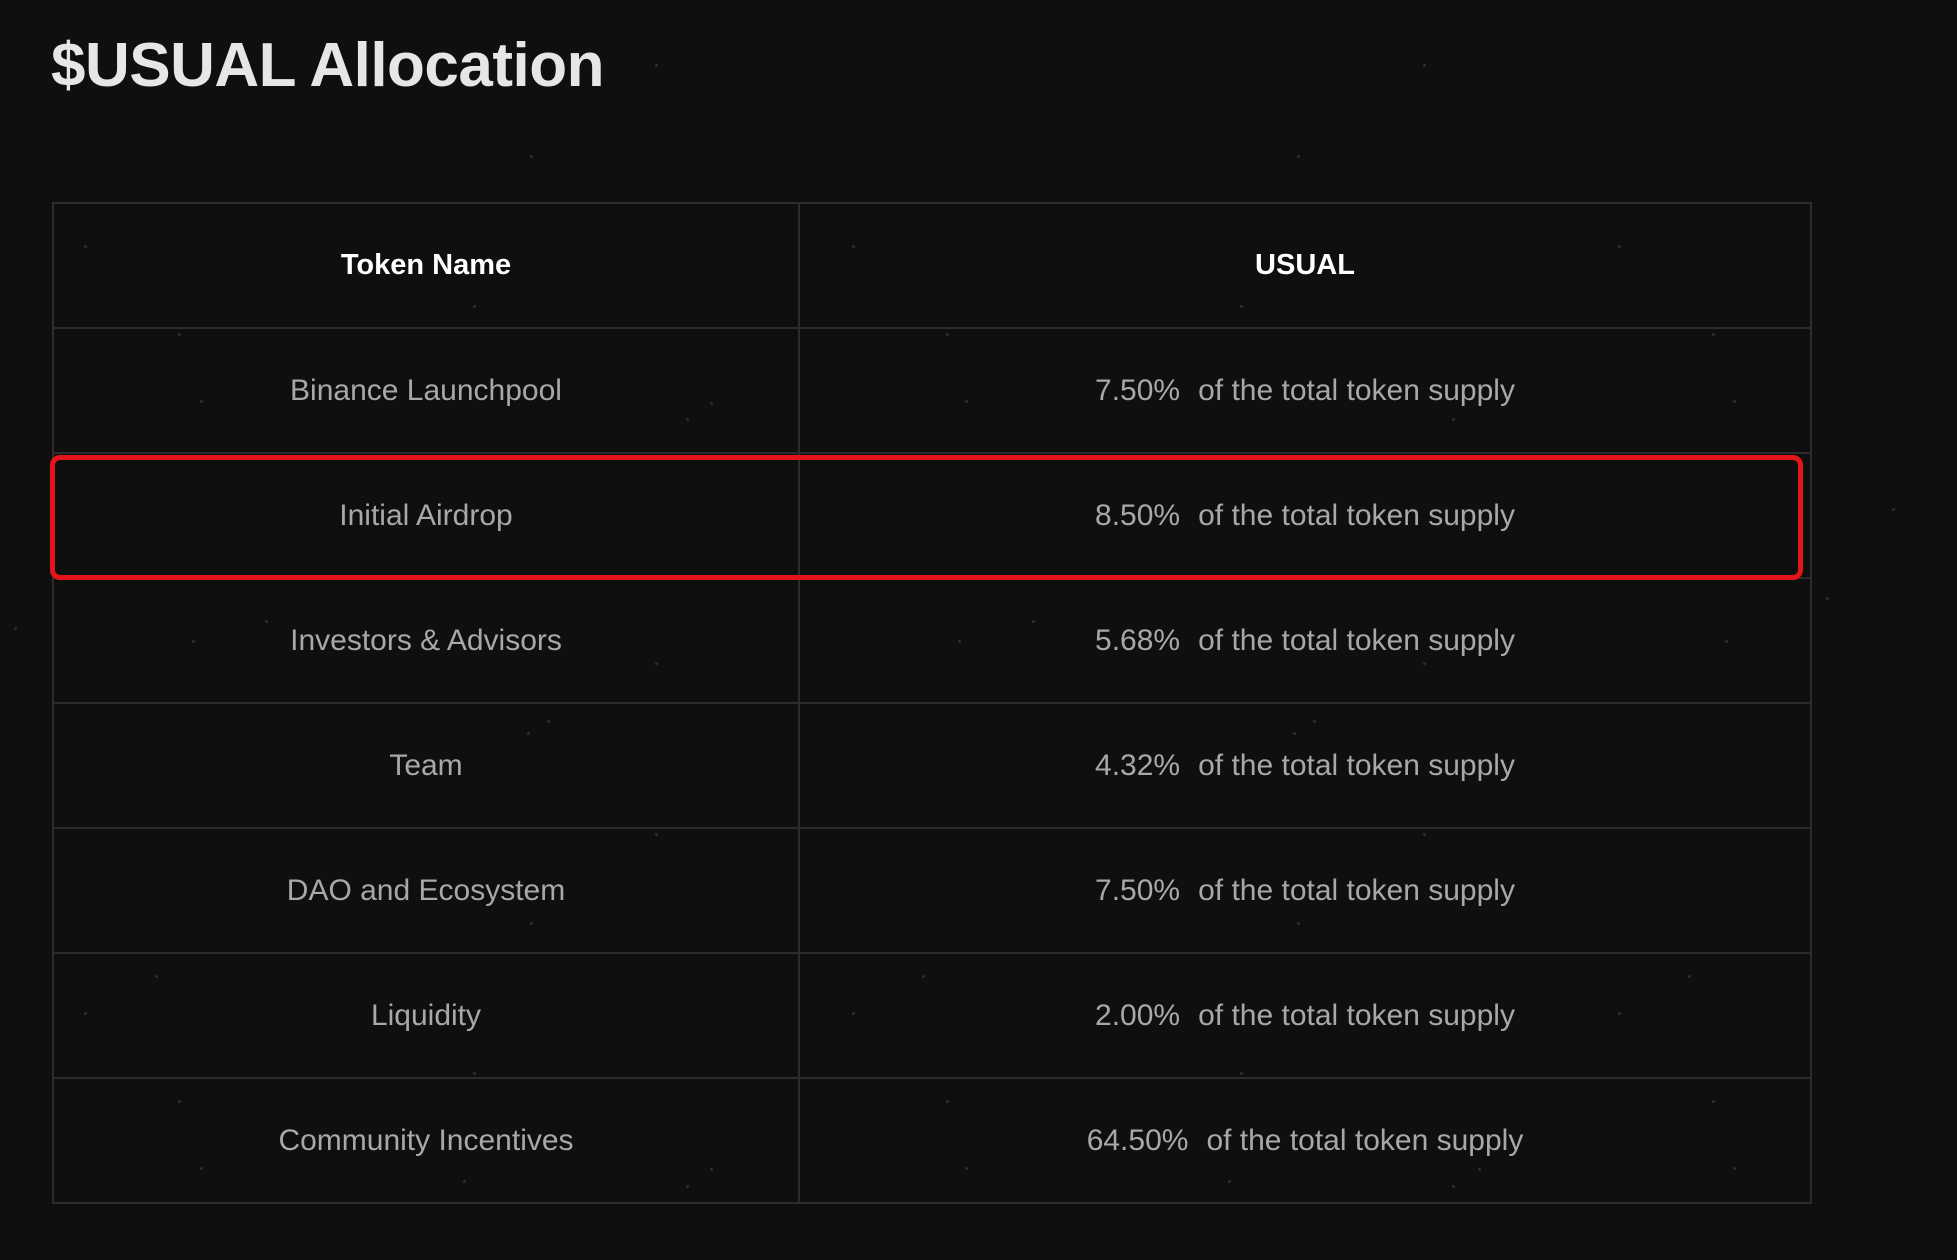 Image resolution: width=1957 pixels, height=1260 pixels. I want to click on column-header-usual: USUAL, so click(1305, 265).